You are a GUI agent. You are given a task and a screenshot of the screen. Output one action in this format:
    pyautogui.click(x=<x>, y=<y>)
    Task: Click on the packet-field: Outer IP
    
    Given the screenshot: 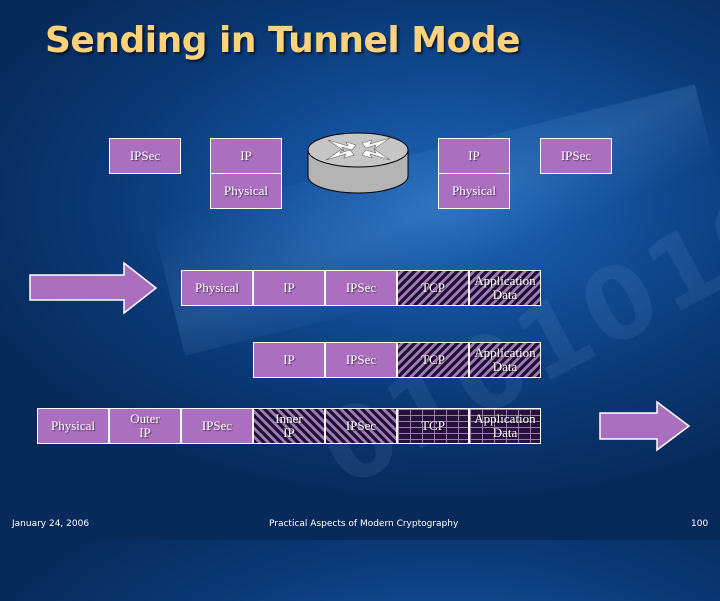 What is the action you would take?
    pyautogui.click(x=145, y=426)
    